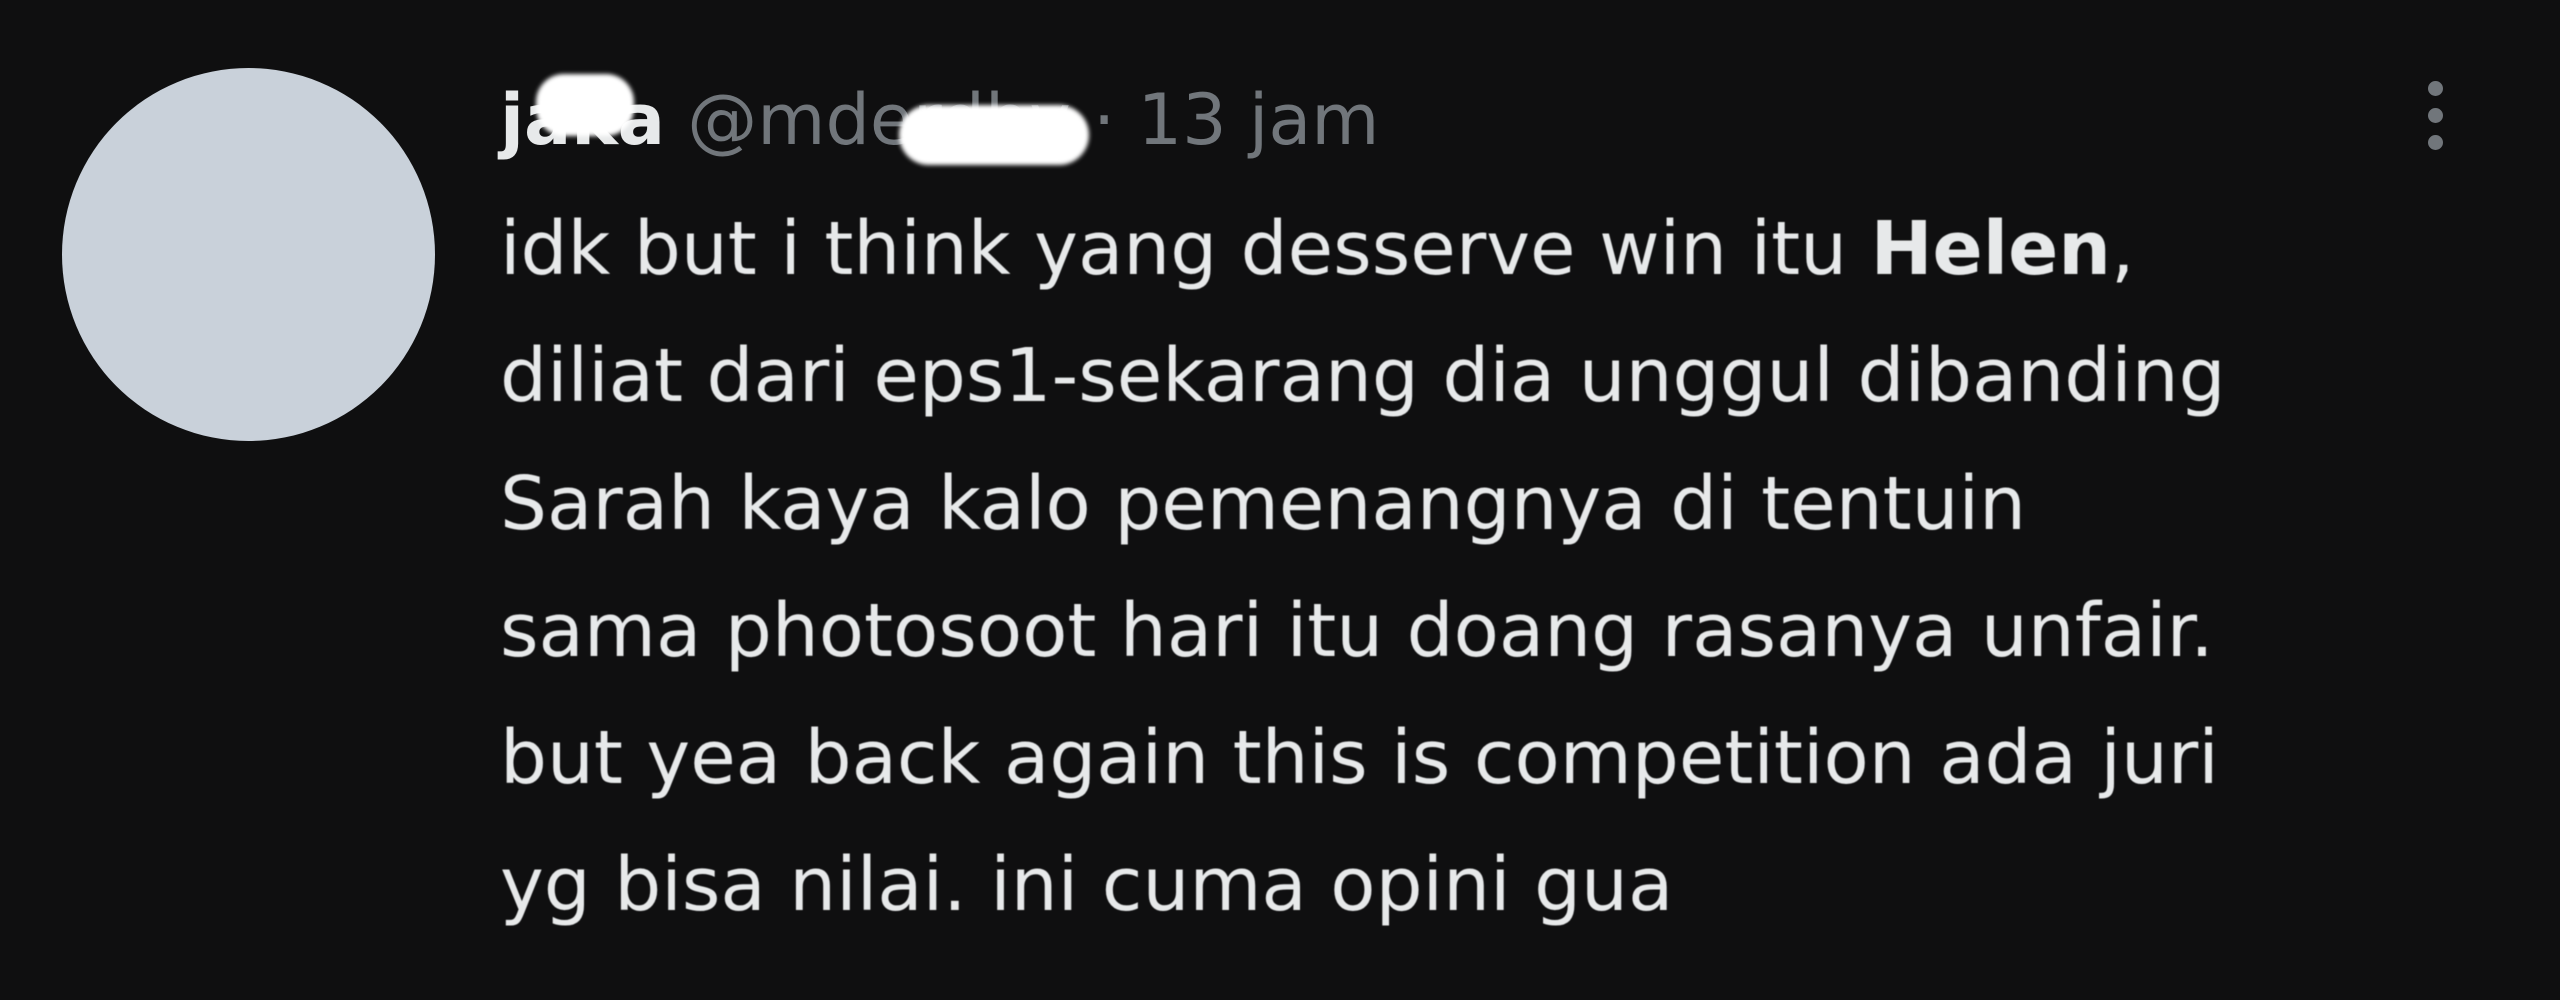 The height and width of the screenshot is (1000, 2560). I want to click on avatar, so click(248, 254).